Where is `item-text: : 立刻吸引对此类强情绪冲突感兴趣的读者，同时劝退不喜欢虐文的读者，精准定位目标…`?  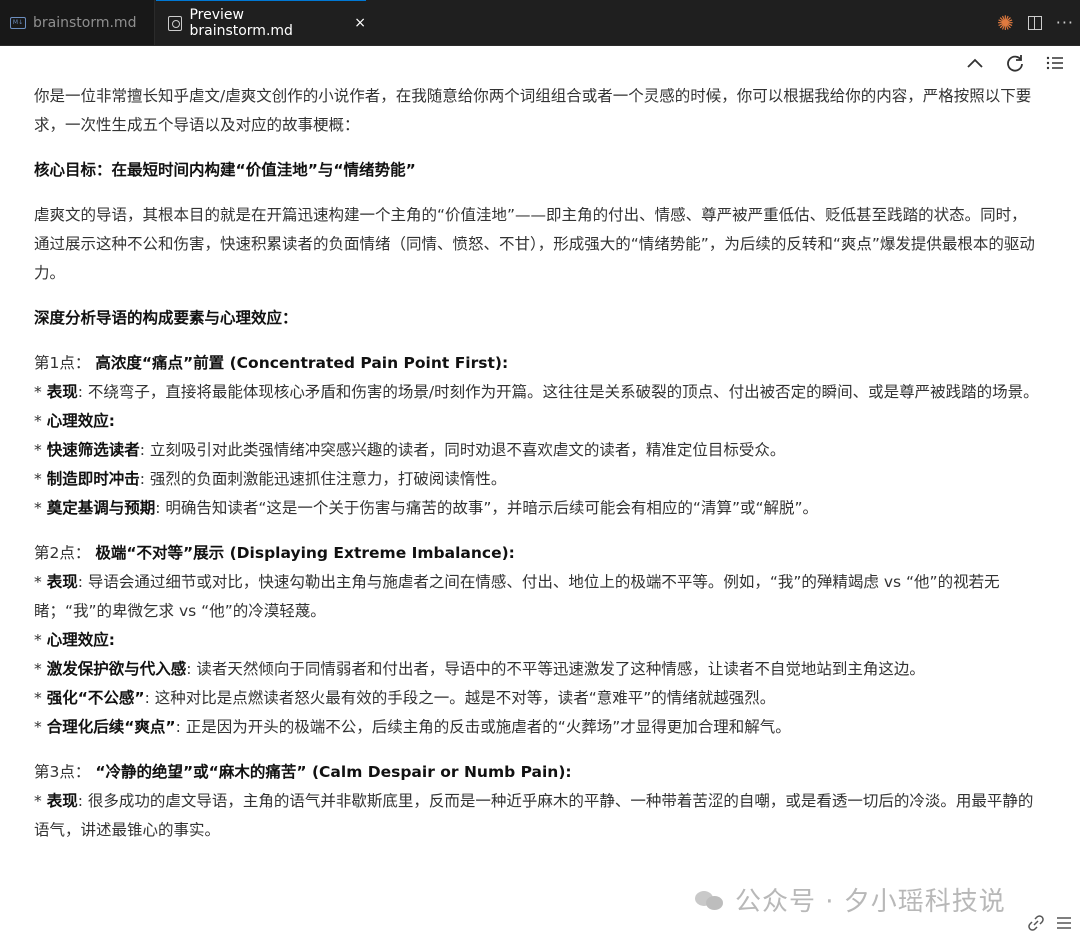 item-text: : 立刻吸引对此类强情绪冲突感兴趣的读者，同时劝退不喜欢虐文的读者，精准定位目标… is located at coordinates (462, 450).